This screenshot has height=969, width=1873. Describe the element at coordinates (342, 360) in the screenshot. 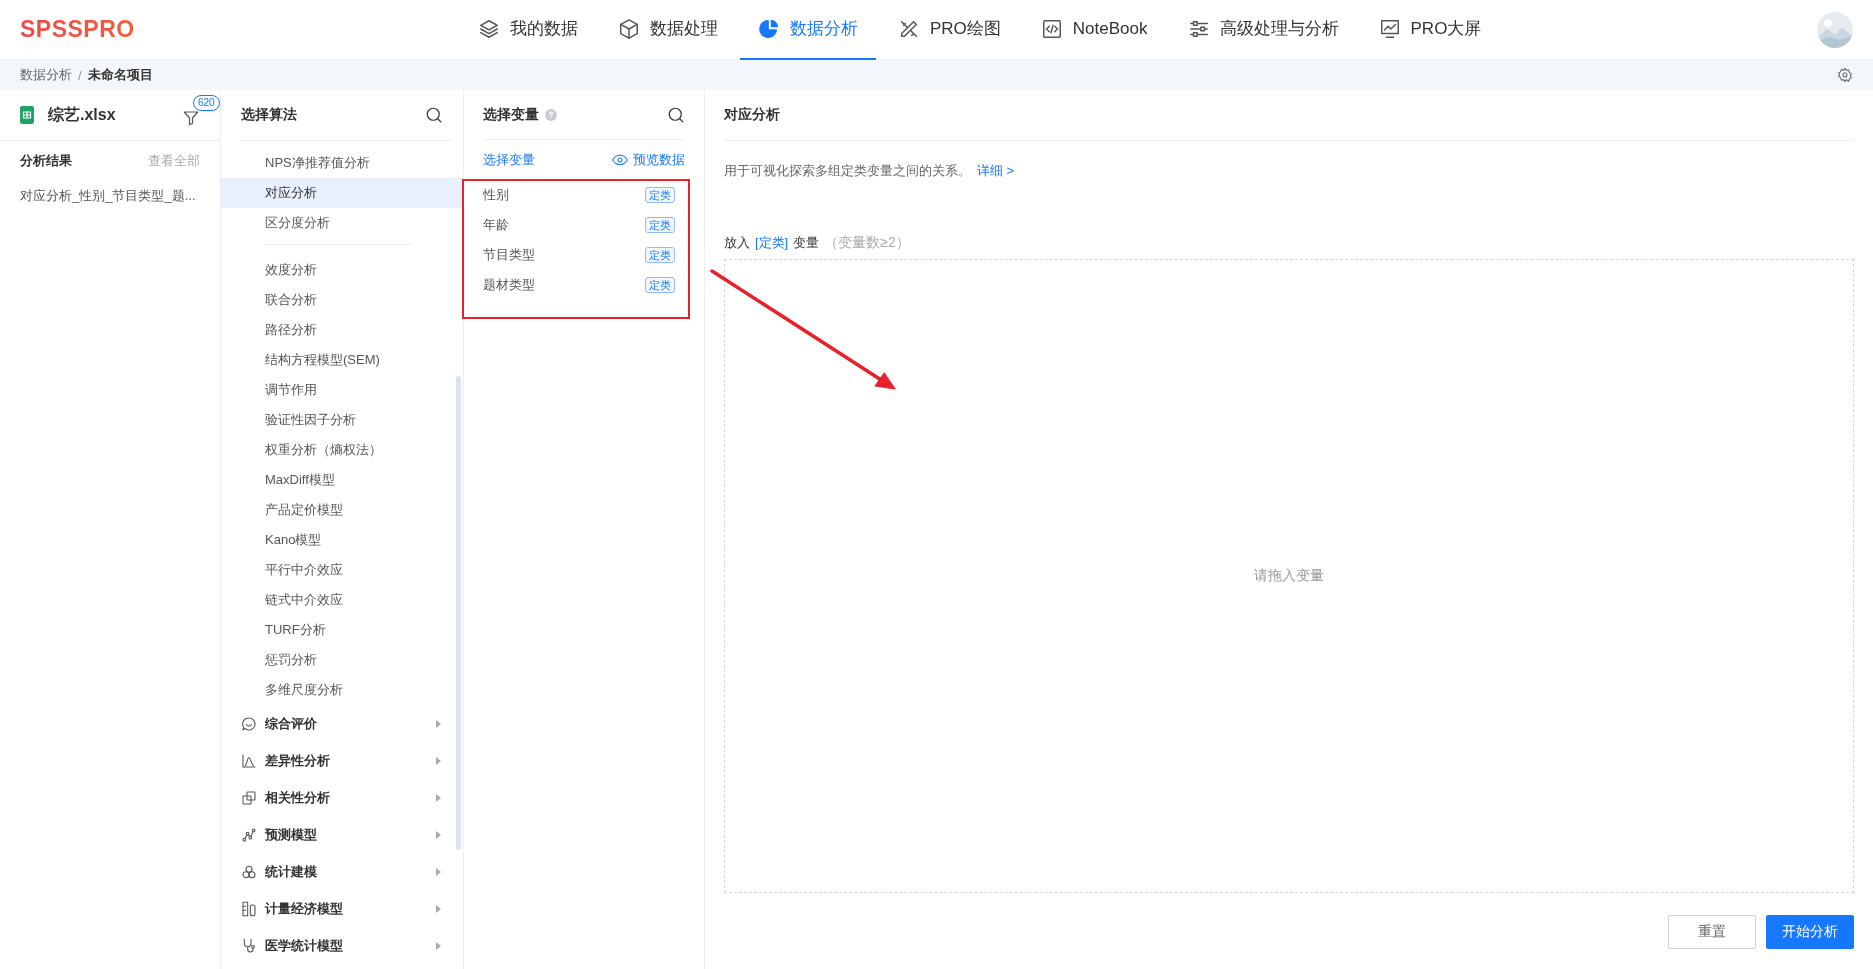

I see `algorithm-item: 结构方程模型(SEM)` at that location.